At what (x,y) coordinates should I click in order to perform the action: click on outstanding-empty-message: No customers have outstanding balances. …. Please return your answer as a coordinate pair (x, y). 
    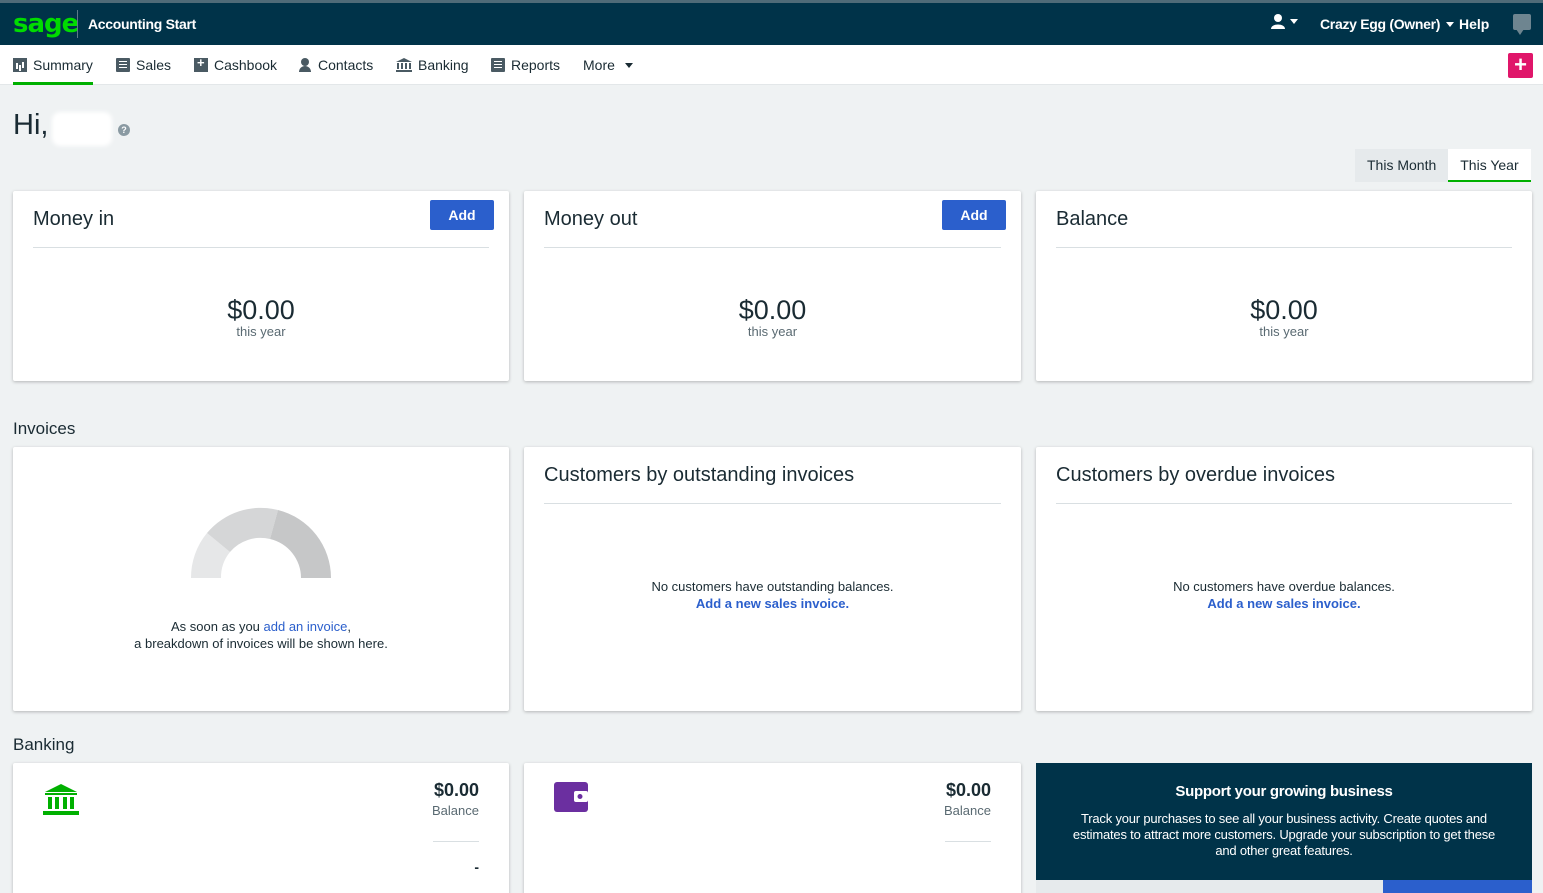
    Looking at the image, I should click on (772, 595).